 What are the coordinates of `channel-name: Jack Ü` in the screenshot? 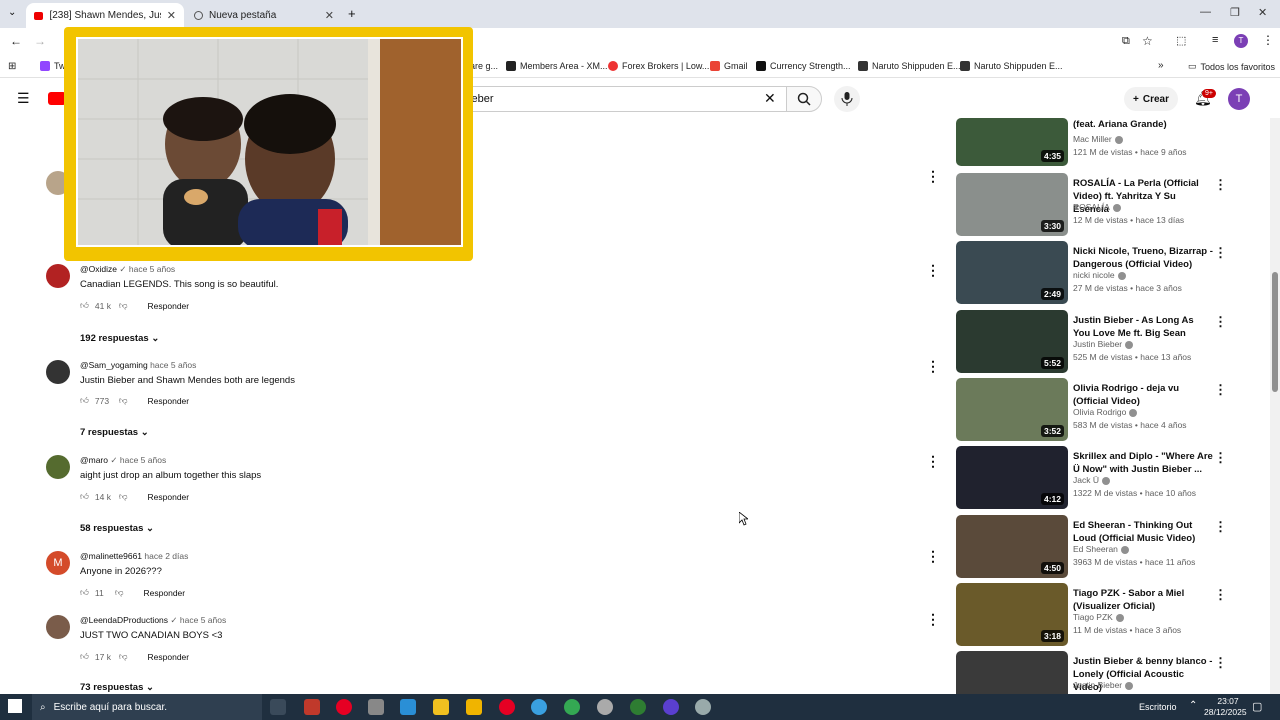 It's located at (1091, 480).